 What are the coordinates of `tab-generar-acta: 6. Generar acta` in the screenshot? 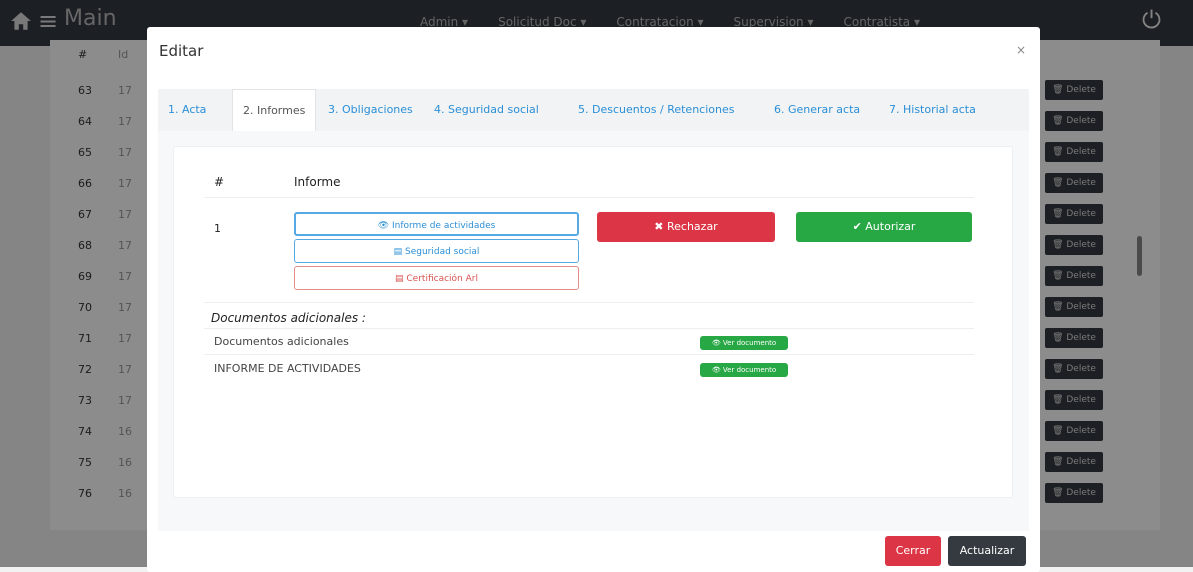 It's located at (817, 110).